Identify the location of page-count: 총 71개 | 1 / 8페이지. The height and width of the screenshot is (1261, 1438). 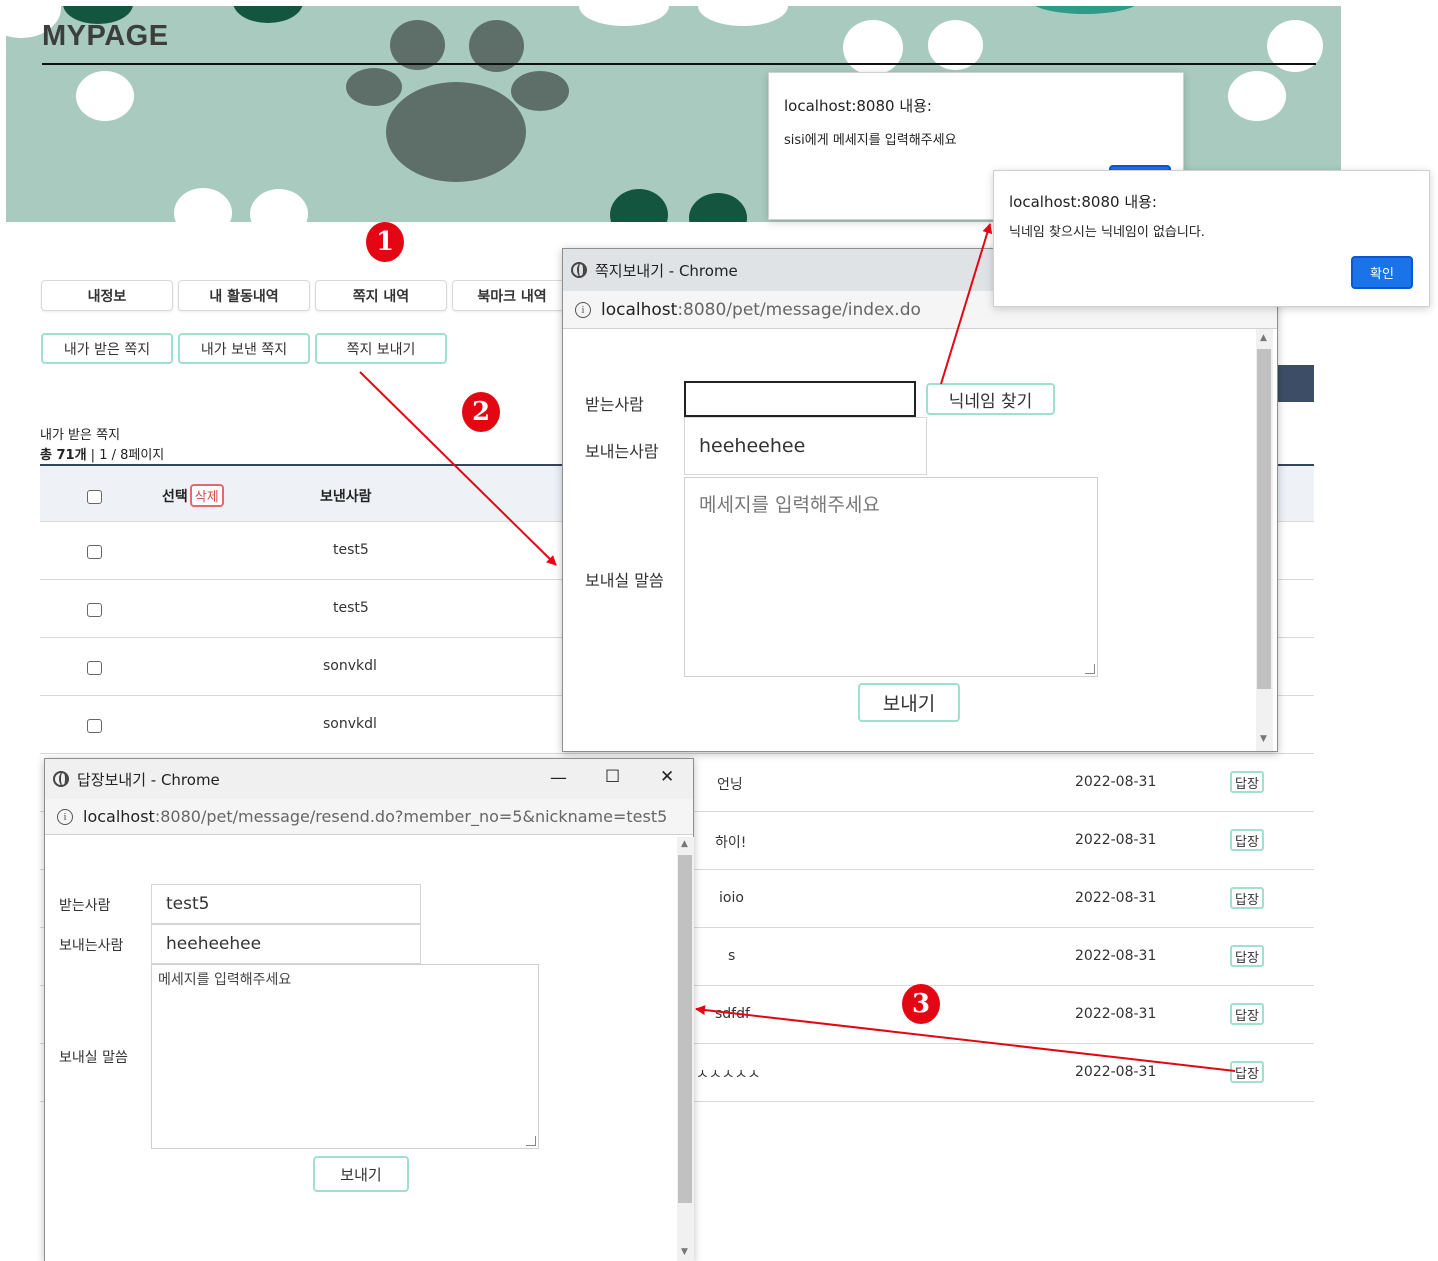
(102, 455).